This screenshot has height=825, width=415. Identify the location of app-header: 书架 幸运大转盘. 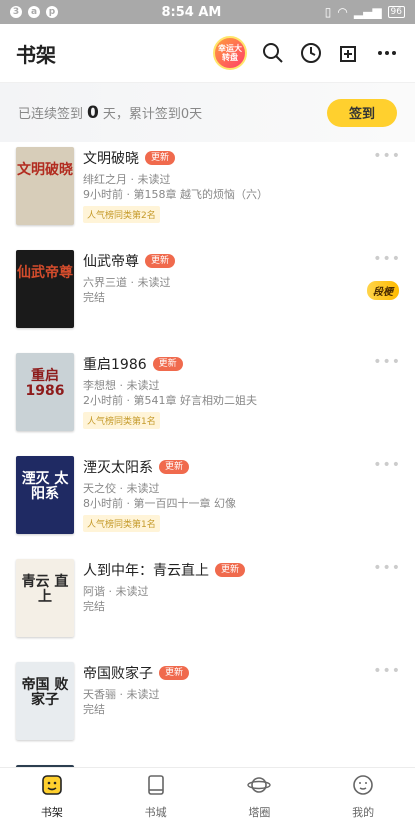
(207, 53).